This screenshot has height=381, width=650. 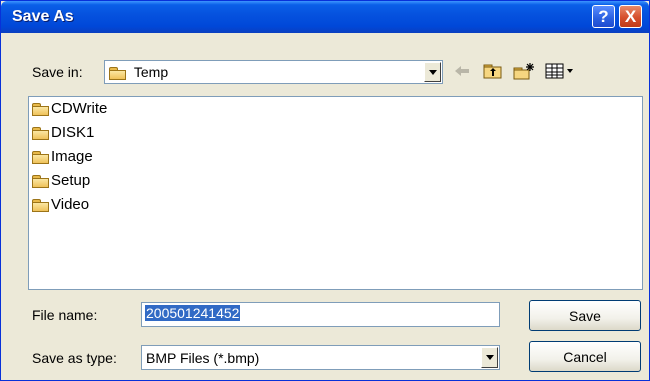 What do you see at coordinates (462, 71) in the screenshot?
I see `back-arrow-icon` at bounding box center [462, 71].